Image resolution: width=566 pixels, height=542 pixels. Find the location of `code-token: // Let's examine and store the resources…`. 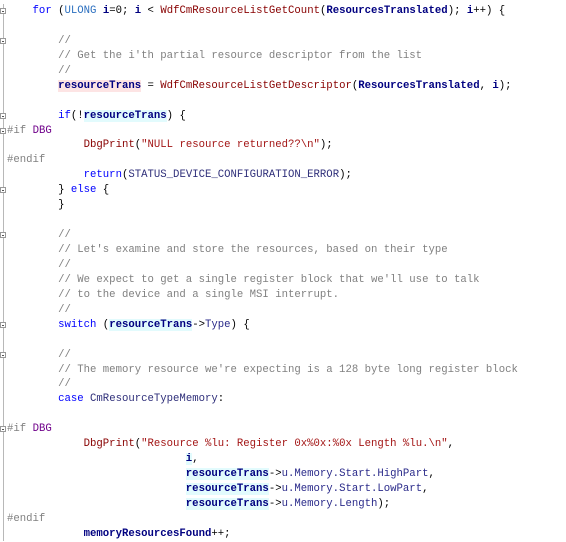

code-token: // Let's examine and store the resources… is located at coordinates (253, 250).